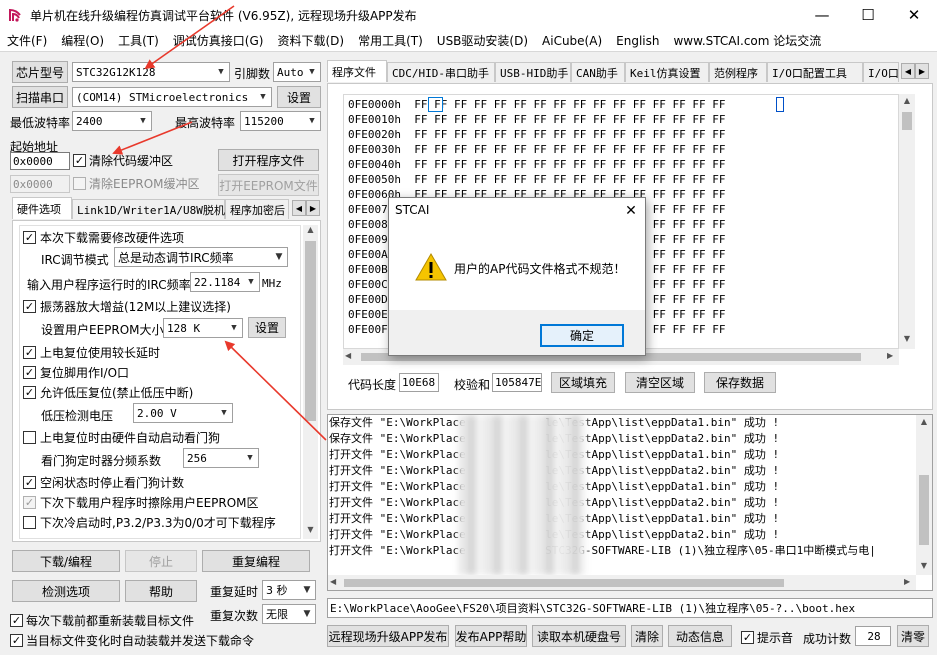 The image size is (937, 655). What do you see at coordinates (141, 502) in the screenshot?
I see `erase-eeprom-checkbox: ✓ 下次下载用户程序时擦除用户EEPROM区` at bounding box center [141, 502].